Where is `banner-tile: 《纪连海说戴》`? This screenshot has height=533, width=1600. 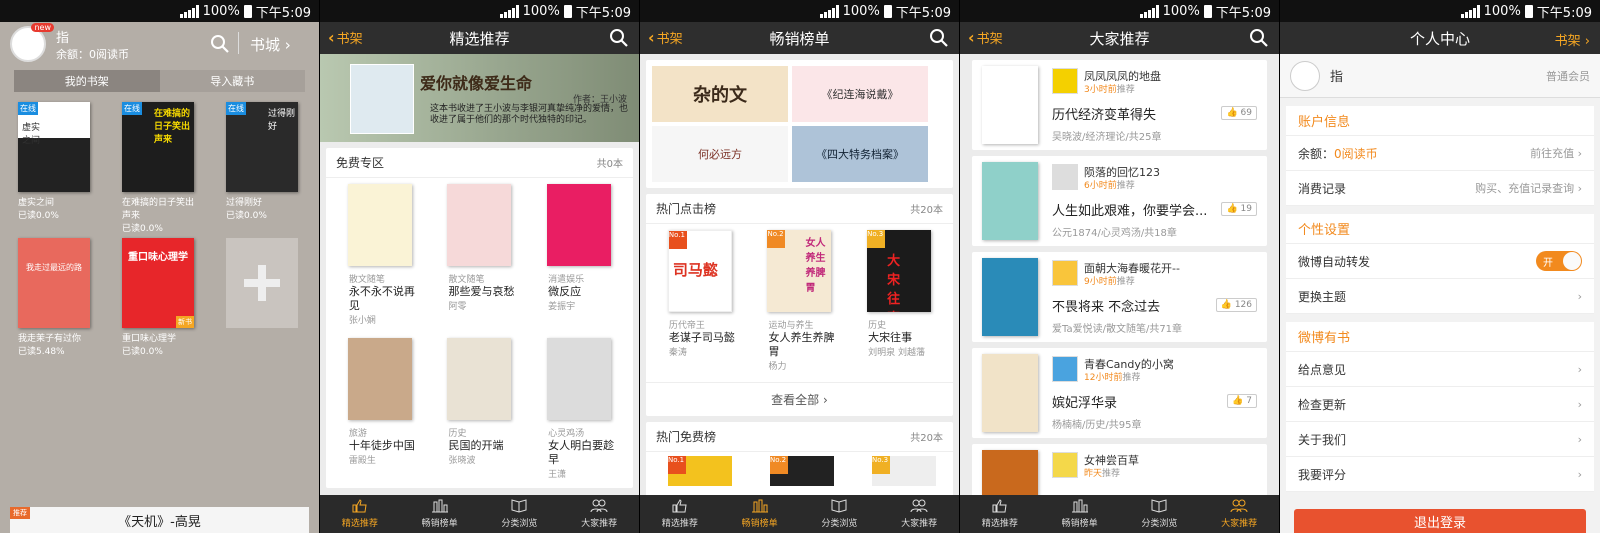 banner-tile: 《纪连海说戴》 is located at coordinates (860, 94).